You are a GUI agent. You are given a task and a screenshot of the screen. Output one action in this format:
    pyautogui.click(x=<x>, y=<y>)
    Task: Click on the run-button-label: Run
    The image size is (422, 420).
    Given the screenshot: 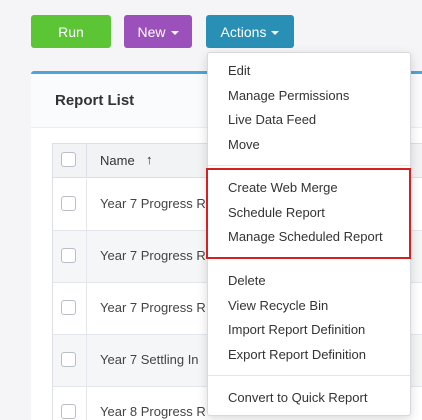 What is the action you would take?
    pyautogui.click(x=71, y=31)
    